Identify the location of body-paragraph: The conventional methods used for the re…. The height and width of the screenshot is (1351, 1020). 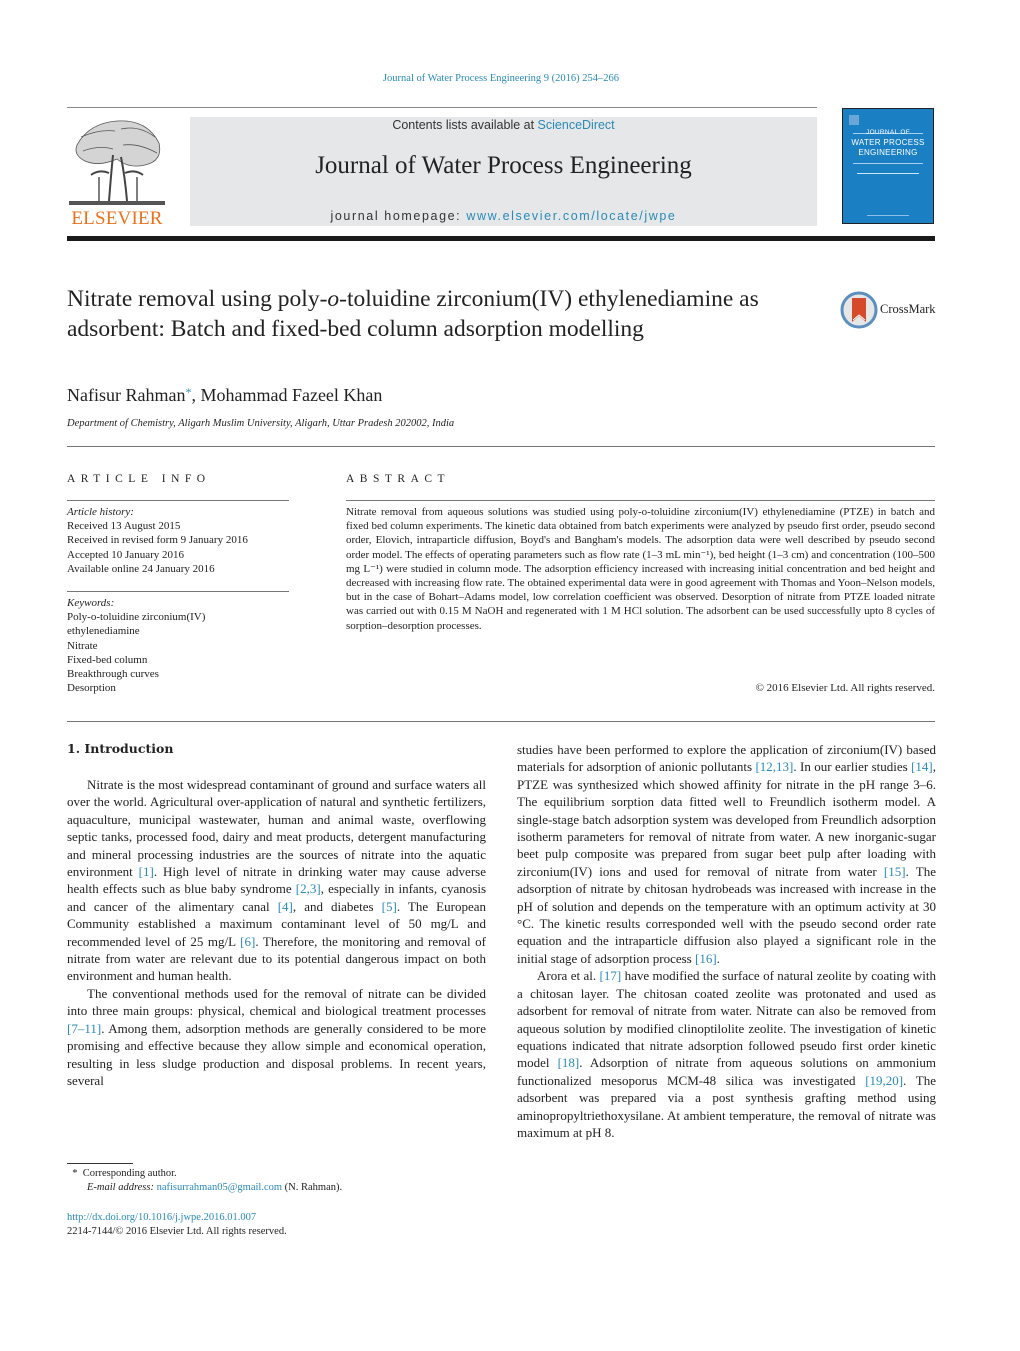
(276, 1037).